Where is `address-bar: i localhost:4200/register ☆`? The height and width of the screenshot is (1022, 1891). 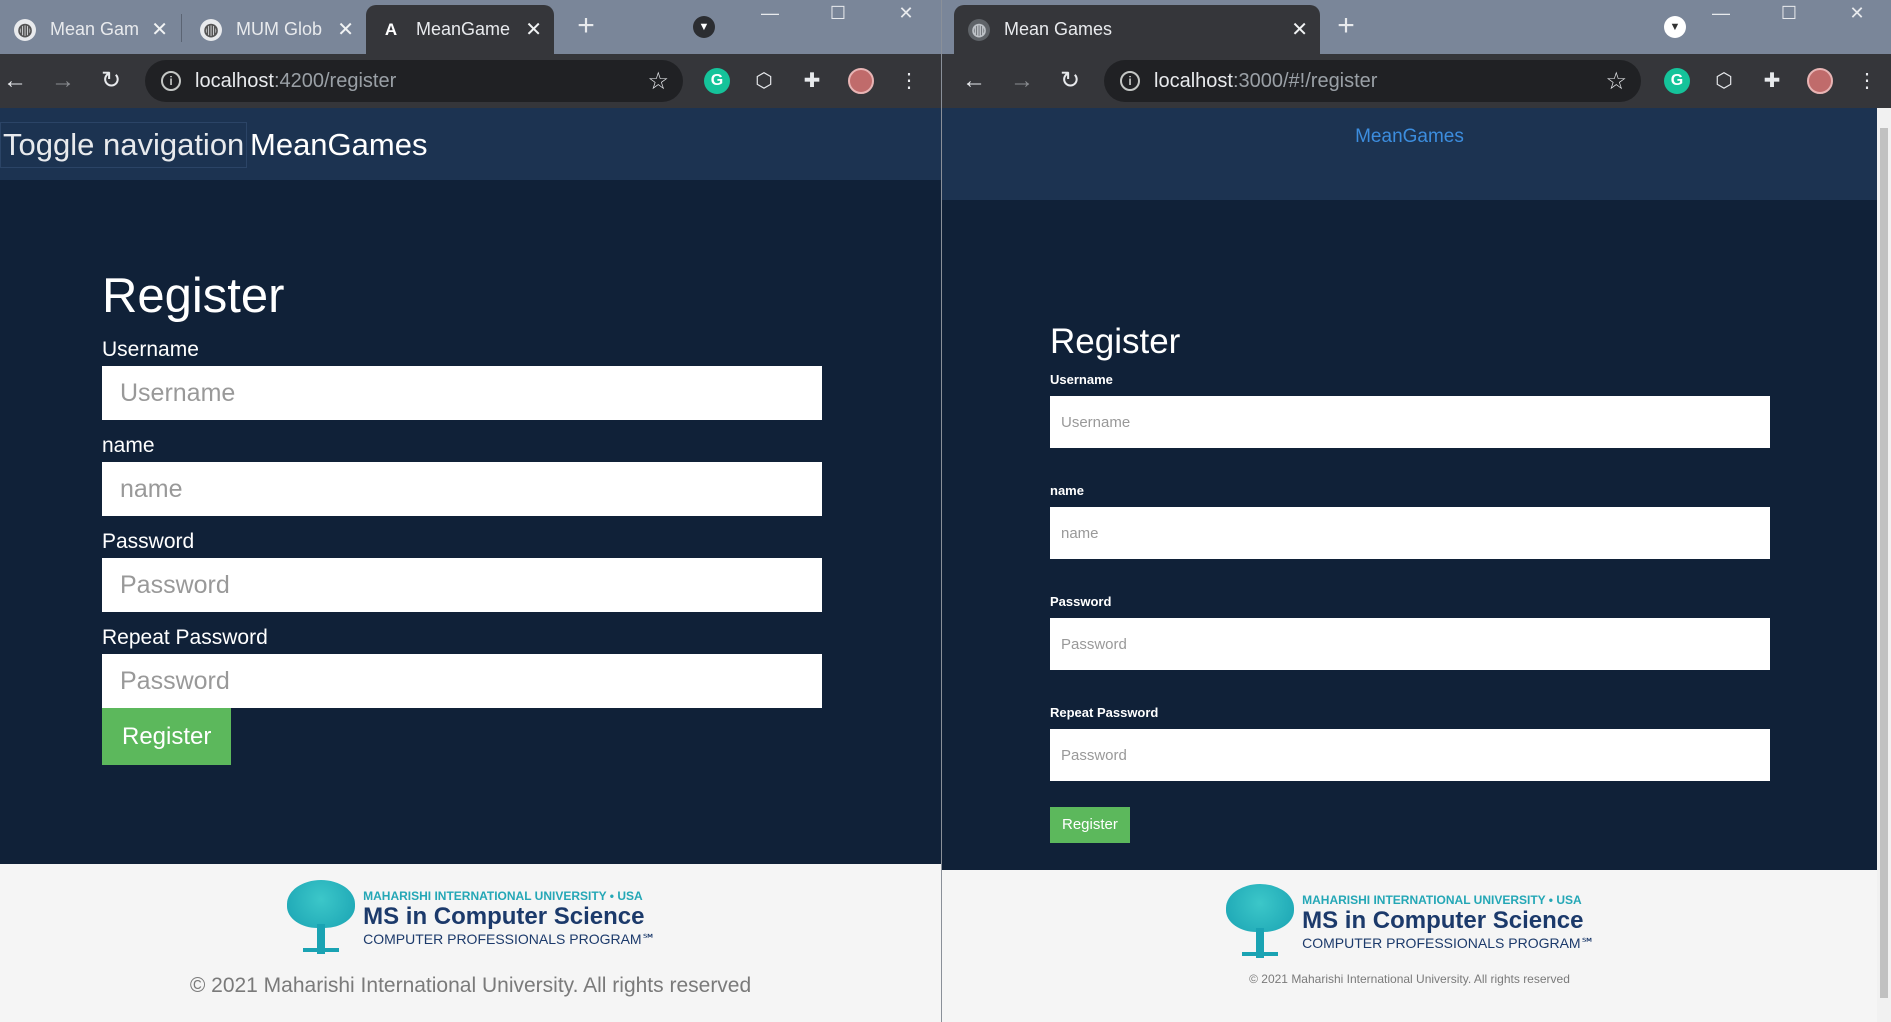 address-bar: i localhost:4200/register ☆ is located at coordinates (414, 81).